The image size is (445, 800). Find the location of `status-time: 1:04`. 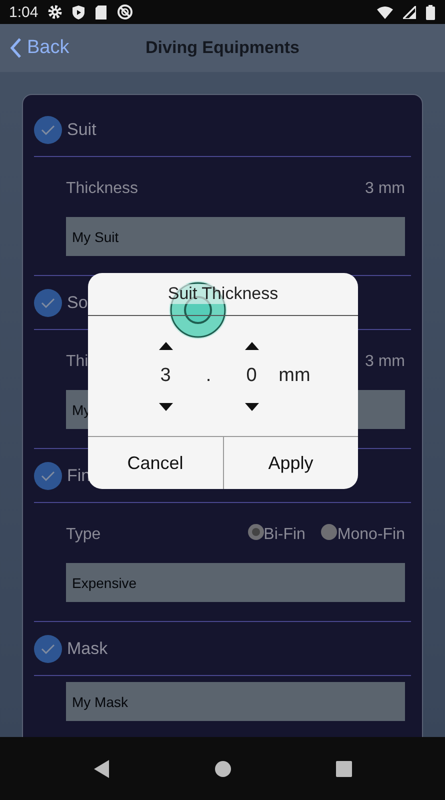

status-time: 1:04 is located at coordinates (23, 12).